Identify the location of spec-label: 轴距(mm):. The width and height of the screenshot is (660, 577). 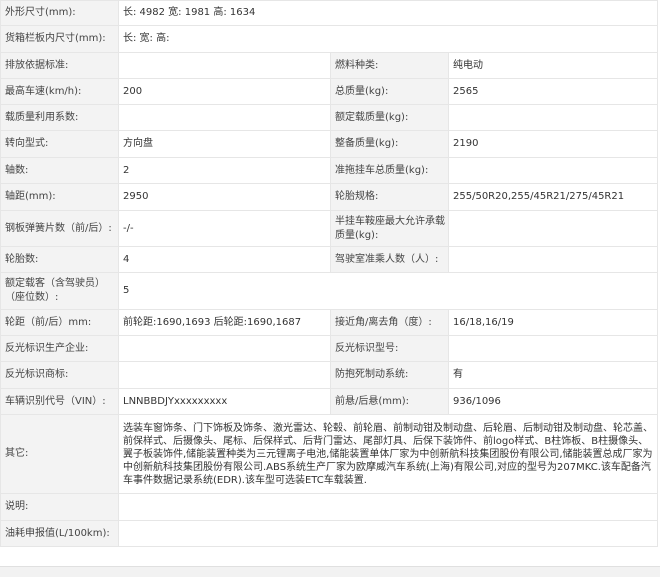
(59, 197).